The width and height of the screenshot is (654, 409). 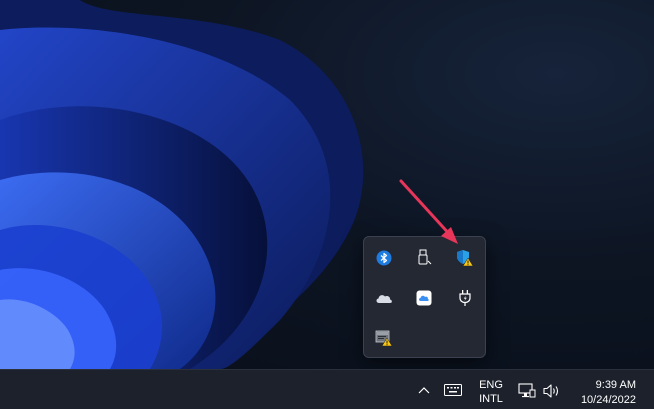 I want to click on show-hidden-icons-chevron-icon, so click(x=424, y=390).